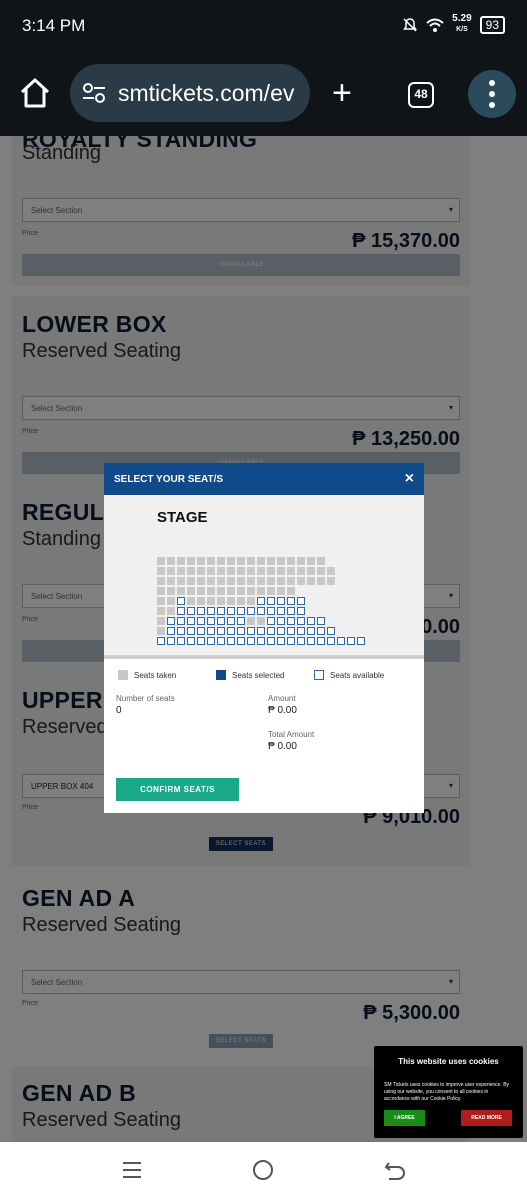  What do you see at coordinates (177, 789) in the screenshot?
I see `confirm-seats-button: CONFIRM SEAT/S` at bounding box center [177, 789].